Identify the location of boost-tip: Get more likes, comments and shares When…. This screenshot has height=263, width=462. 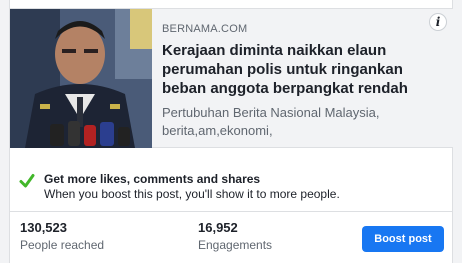
(231, 183).